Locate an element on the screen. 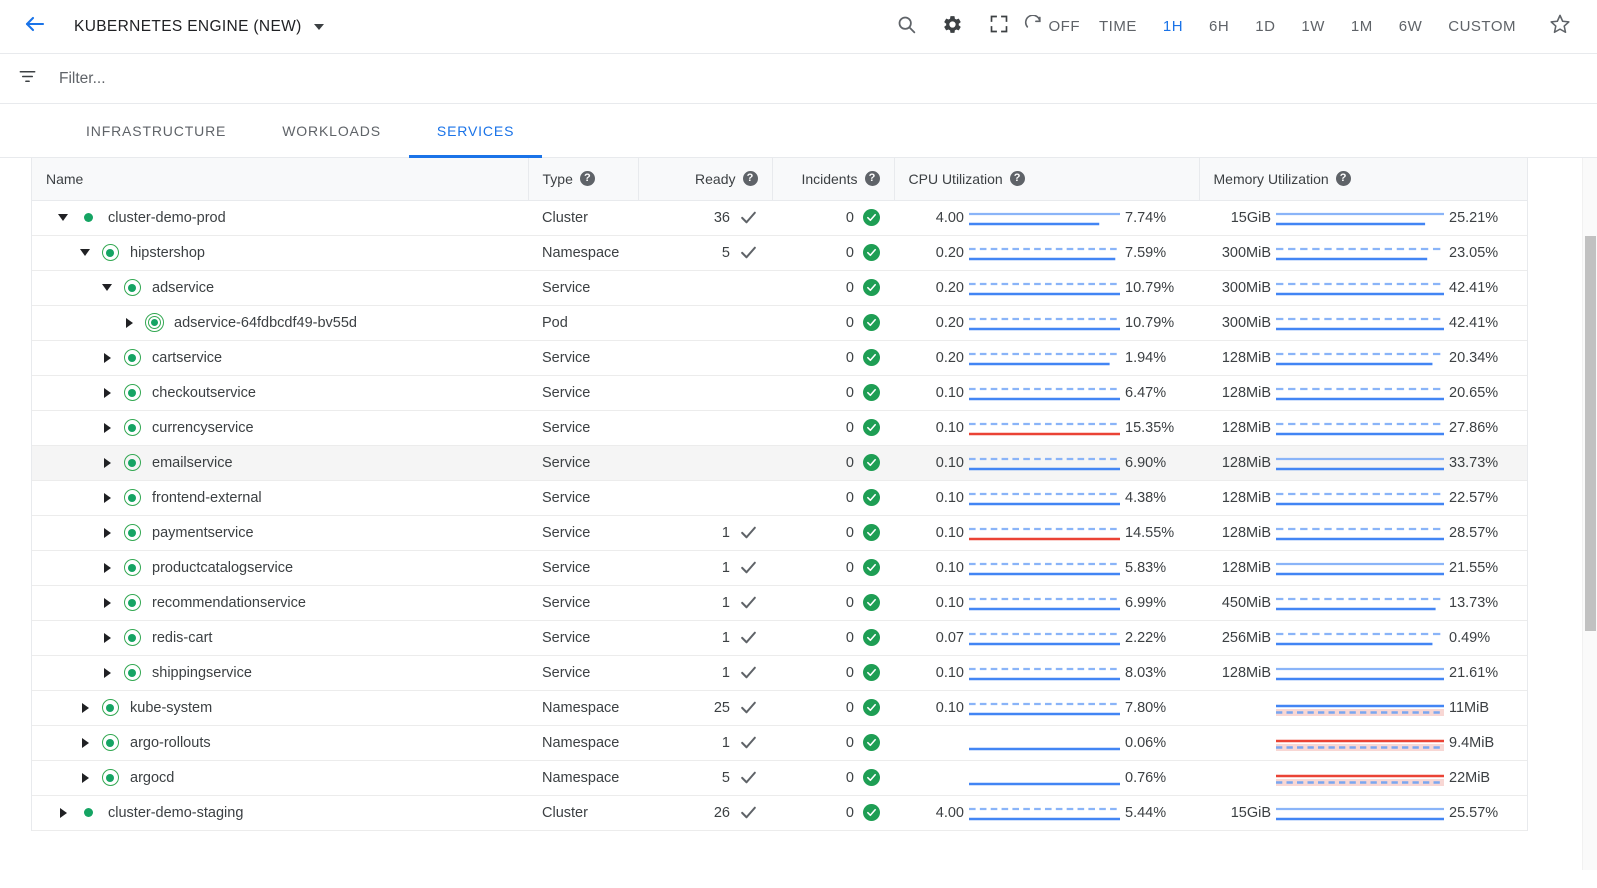 The height and width of the screenshot is (888, 1597). column-header-incidents: Incidents? is located at coordinates (833, 179).